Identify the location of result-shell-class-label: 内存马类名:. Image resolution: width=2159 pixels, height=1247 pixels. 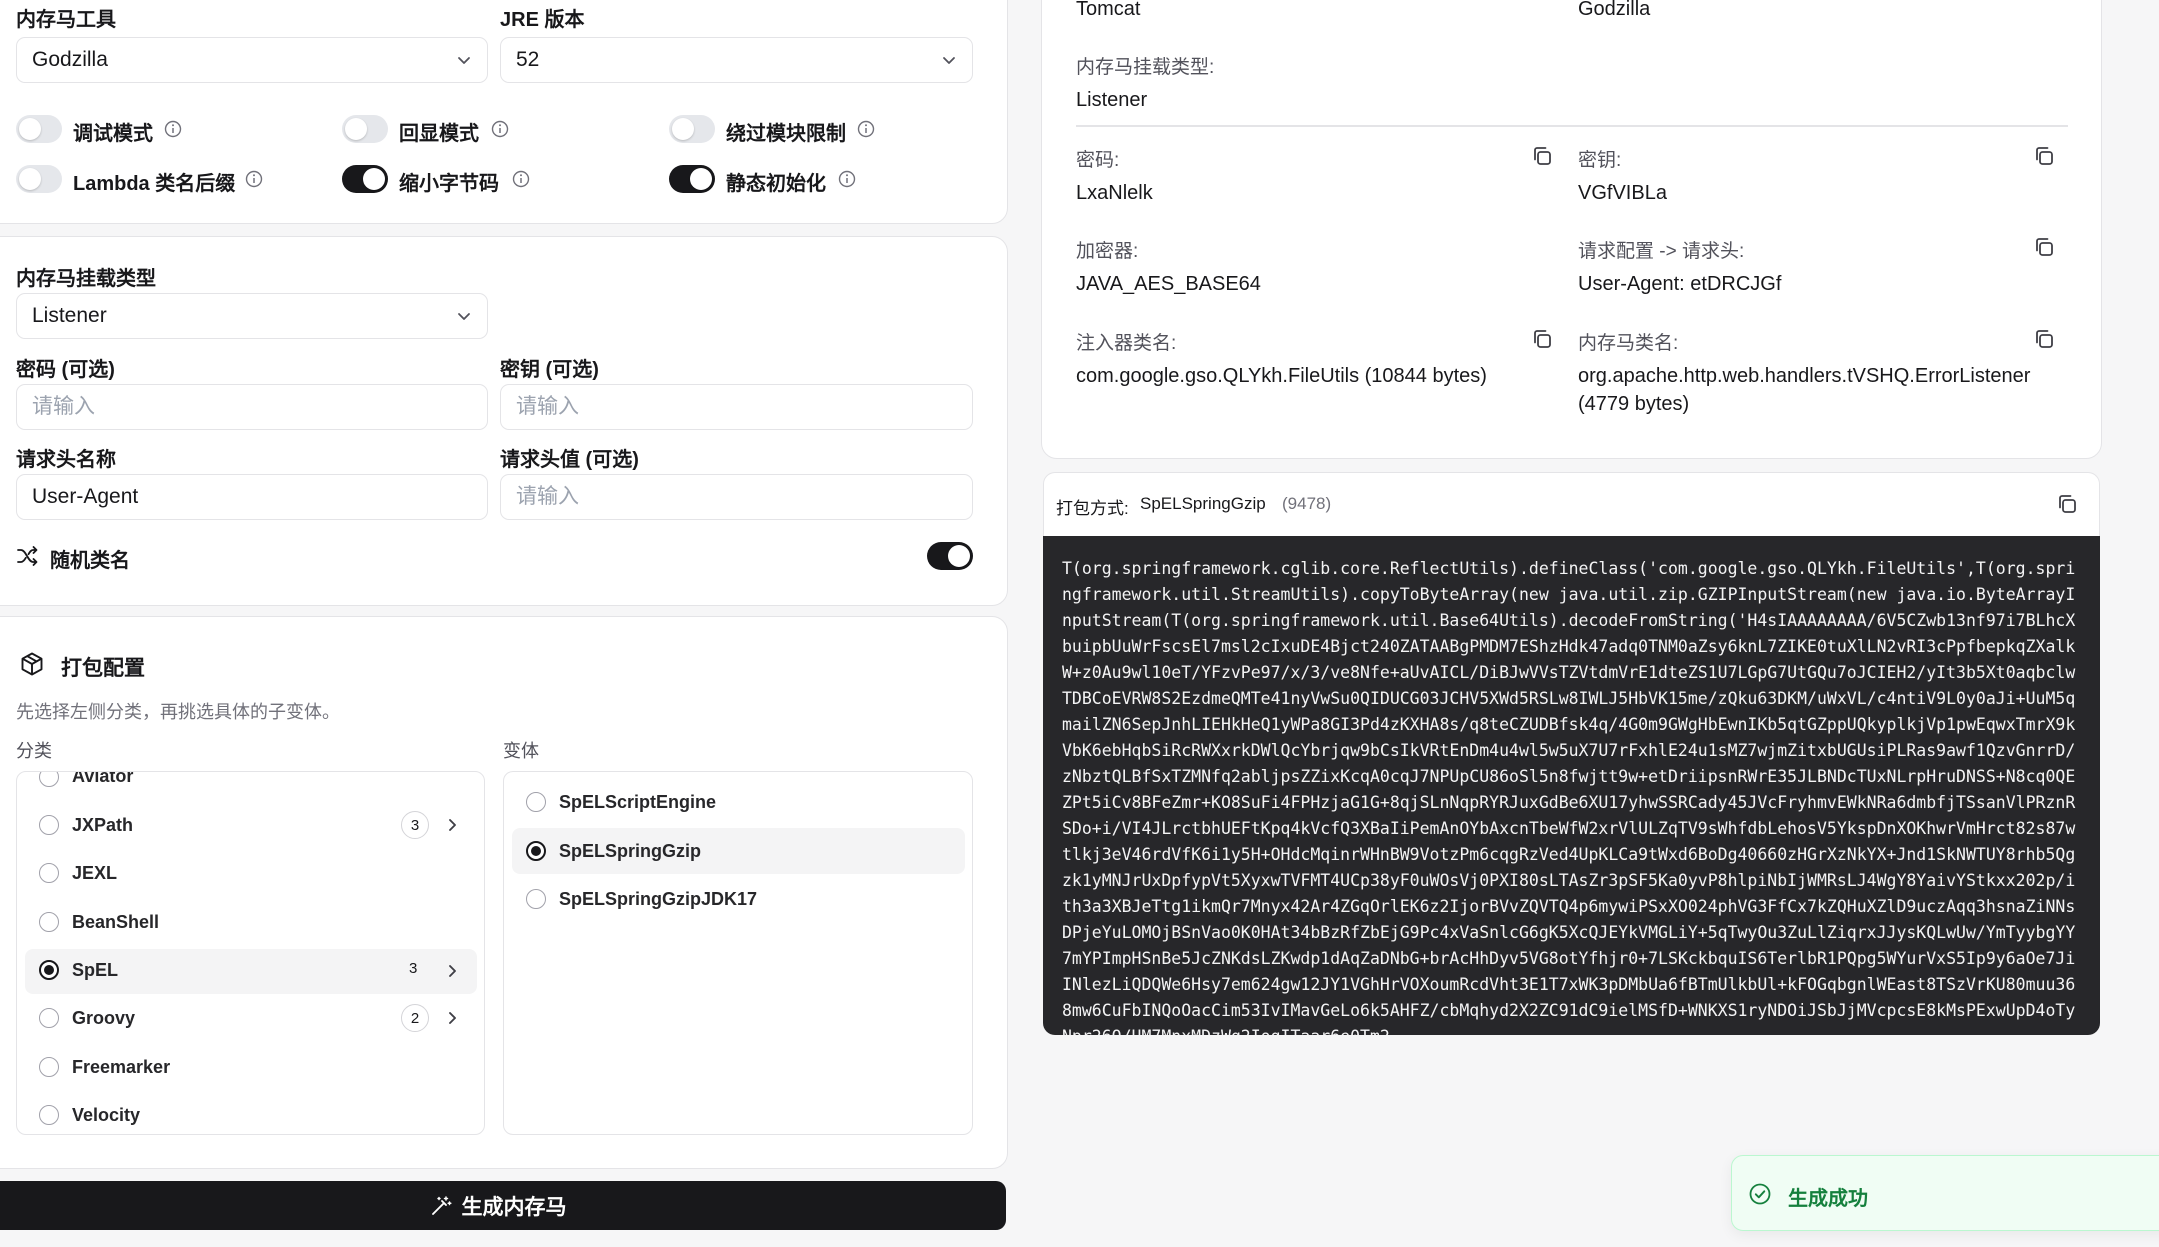
(1628, 343).